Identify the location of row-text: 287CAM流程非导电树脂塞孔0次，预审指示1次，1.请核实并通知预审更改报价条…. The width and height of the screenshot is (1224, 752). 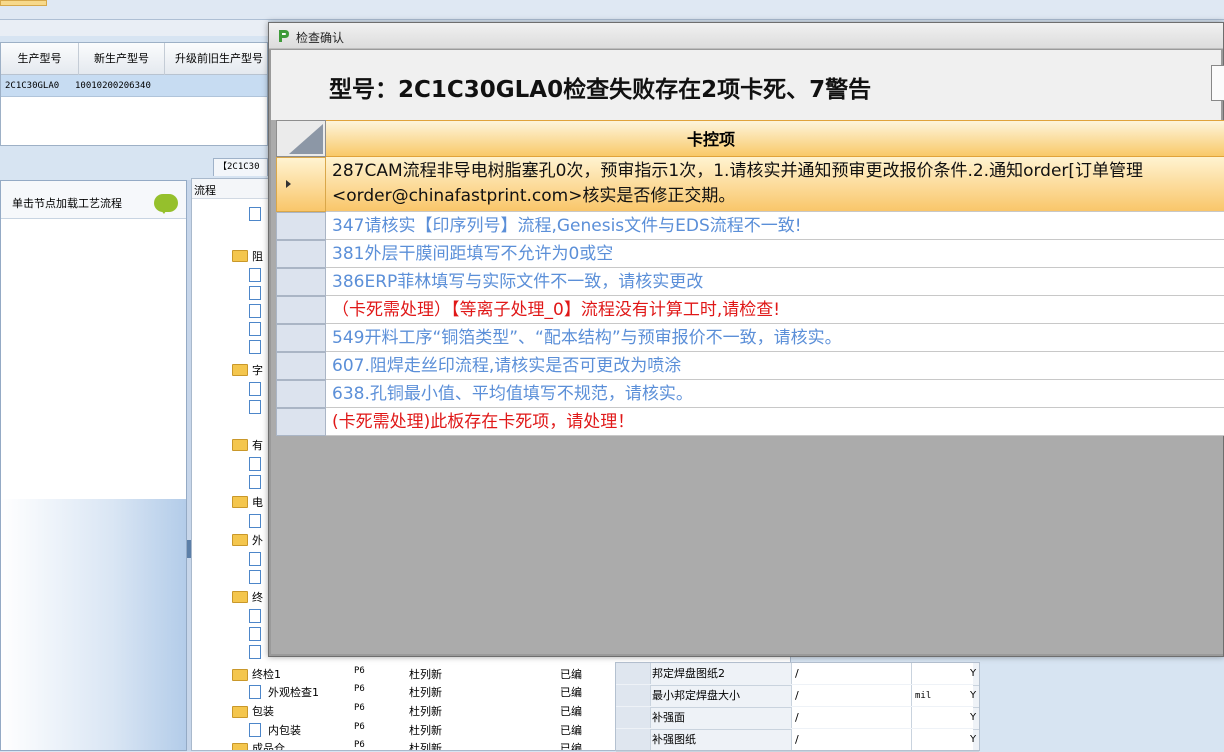
(738, 171).